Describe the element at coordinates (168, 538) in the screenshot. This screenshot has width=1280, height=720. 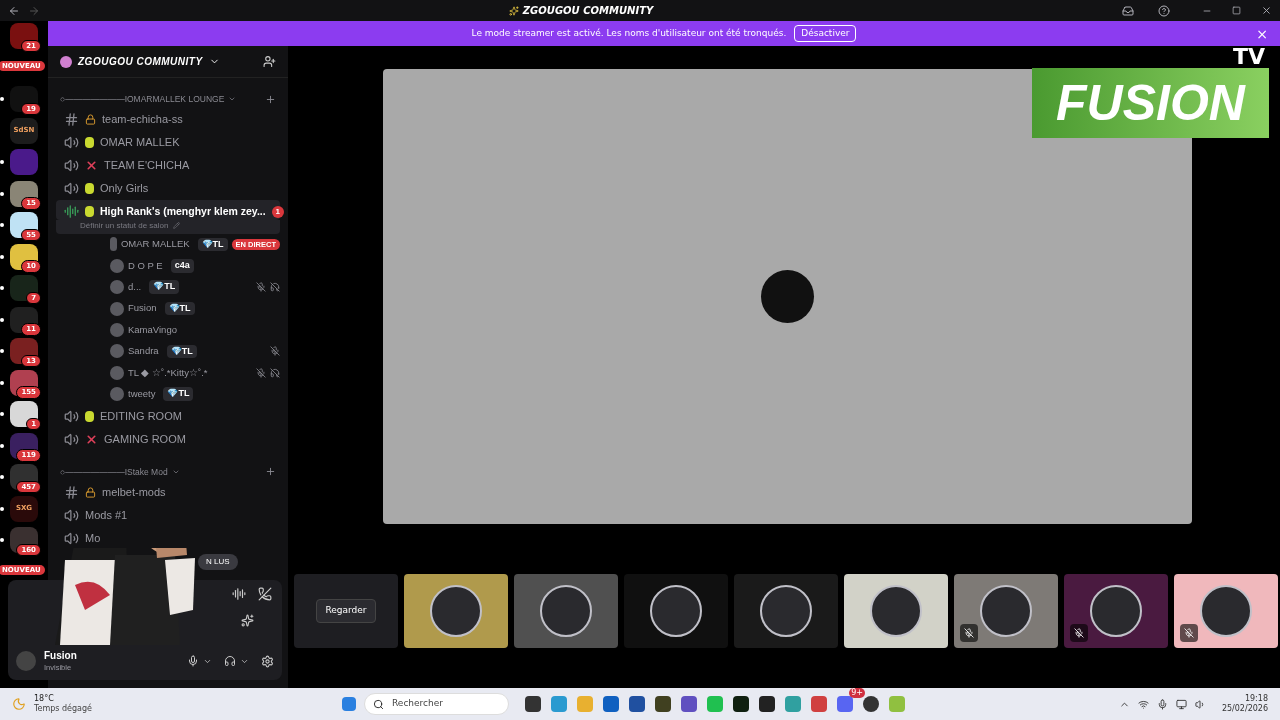
I see `channel-item: Mo` at that location.